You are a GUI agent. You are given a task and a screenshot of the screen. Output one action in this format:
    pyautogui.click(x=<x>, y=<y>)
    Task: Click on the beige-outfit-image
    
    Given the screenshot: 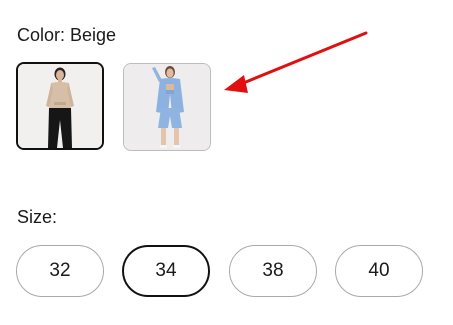 What is the action you would take?
    pyautogui.click(x=60, y=106)
    